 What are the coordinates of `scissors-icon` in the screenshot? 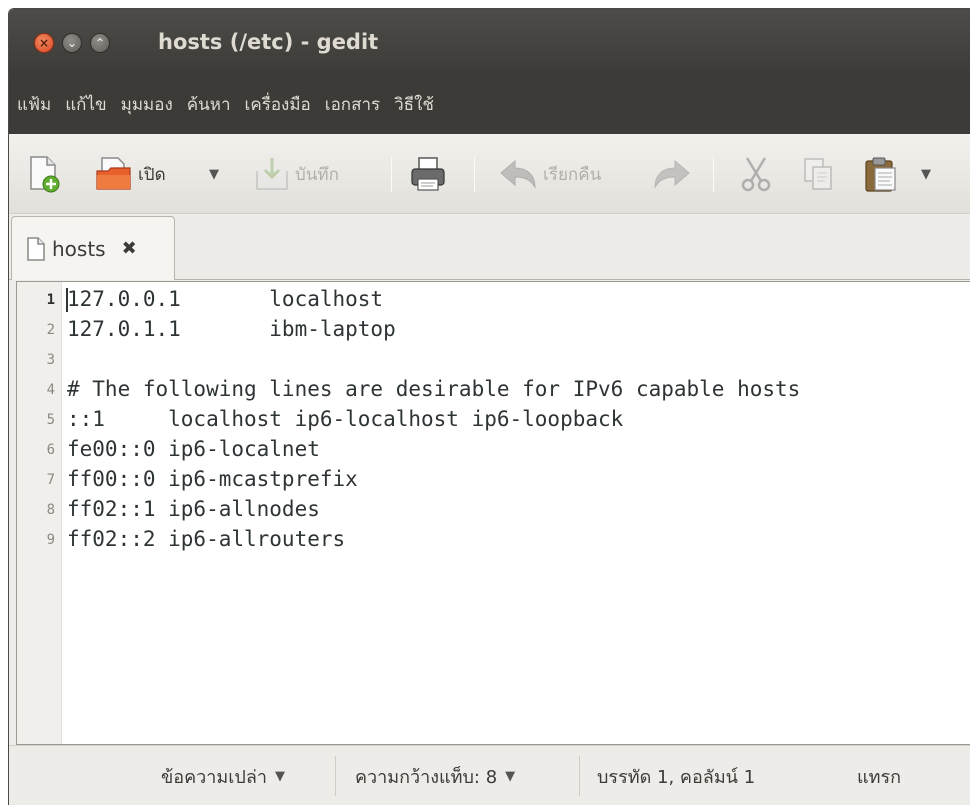 It's located at (756, 174).